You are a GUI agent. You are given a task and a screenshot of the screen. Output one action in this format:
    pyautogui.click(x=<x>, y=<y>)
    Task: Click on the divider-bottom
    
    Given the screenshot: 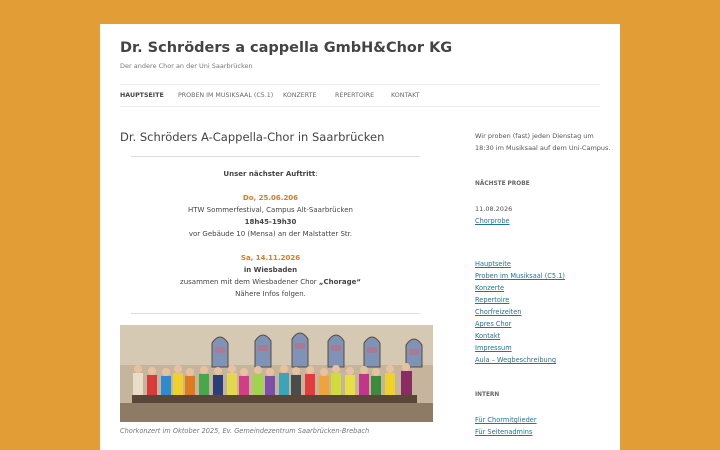 What is the action you would take?
    pyautogui.click(x=275, y=313)
    